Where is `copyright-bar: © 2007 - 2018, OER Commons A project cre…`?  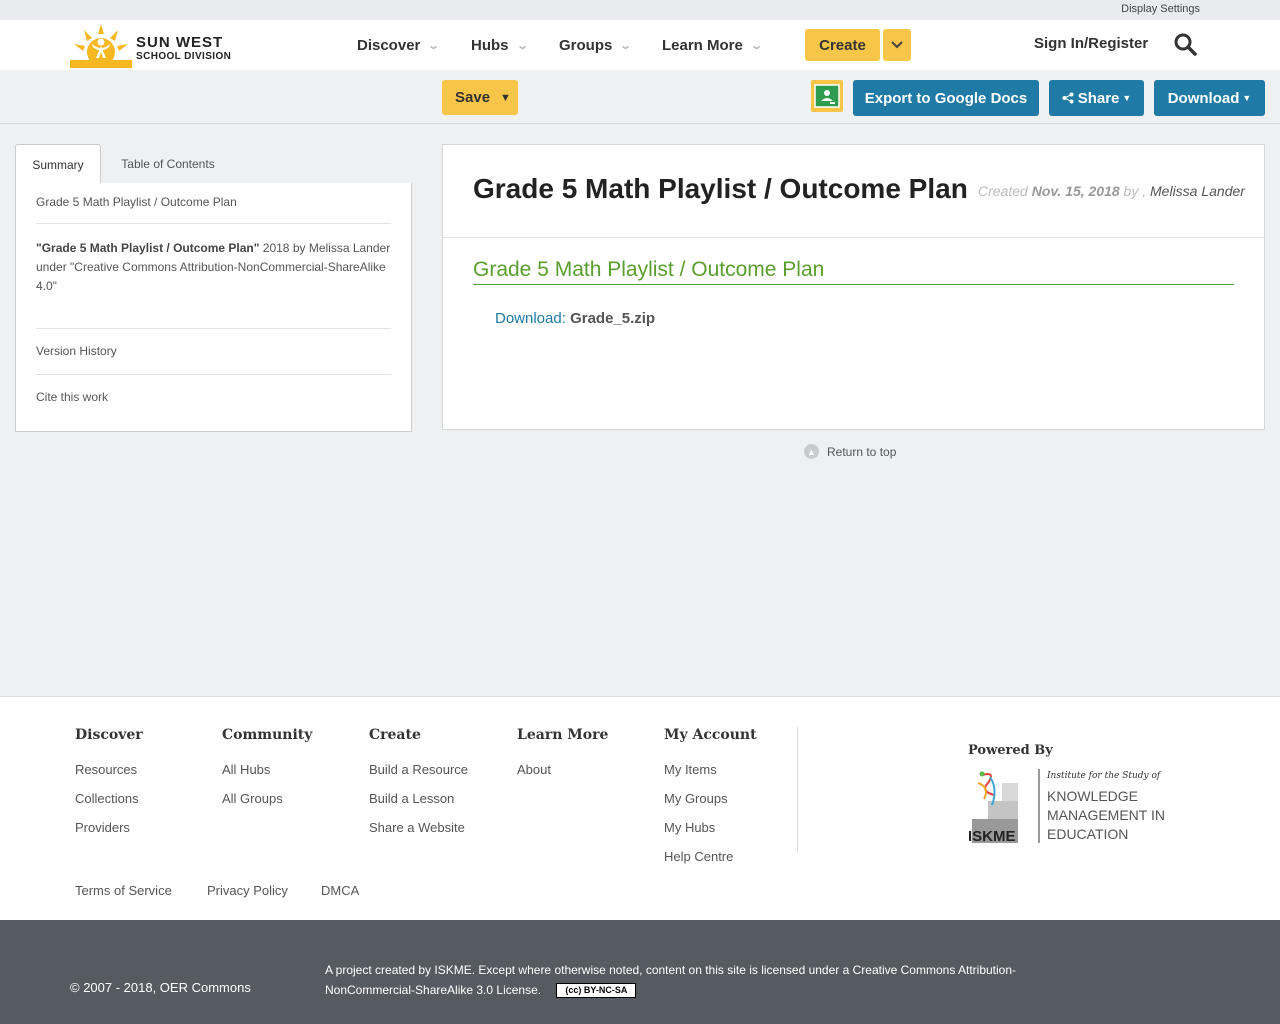 copyright-bar: © 2007 - 2018, OER Commons A project cre… is located at coordinates (640, 972).